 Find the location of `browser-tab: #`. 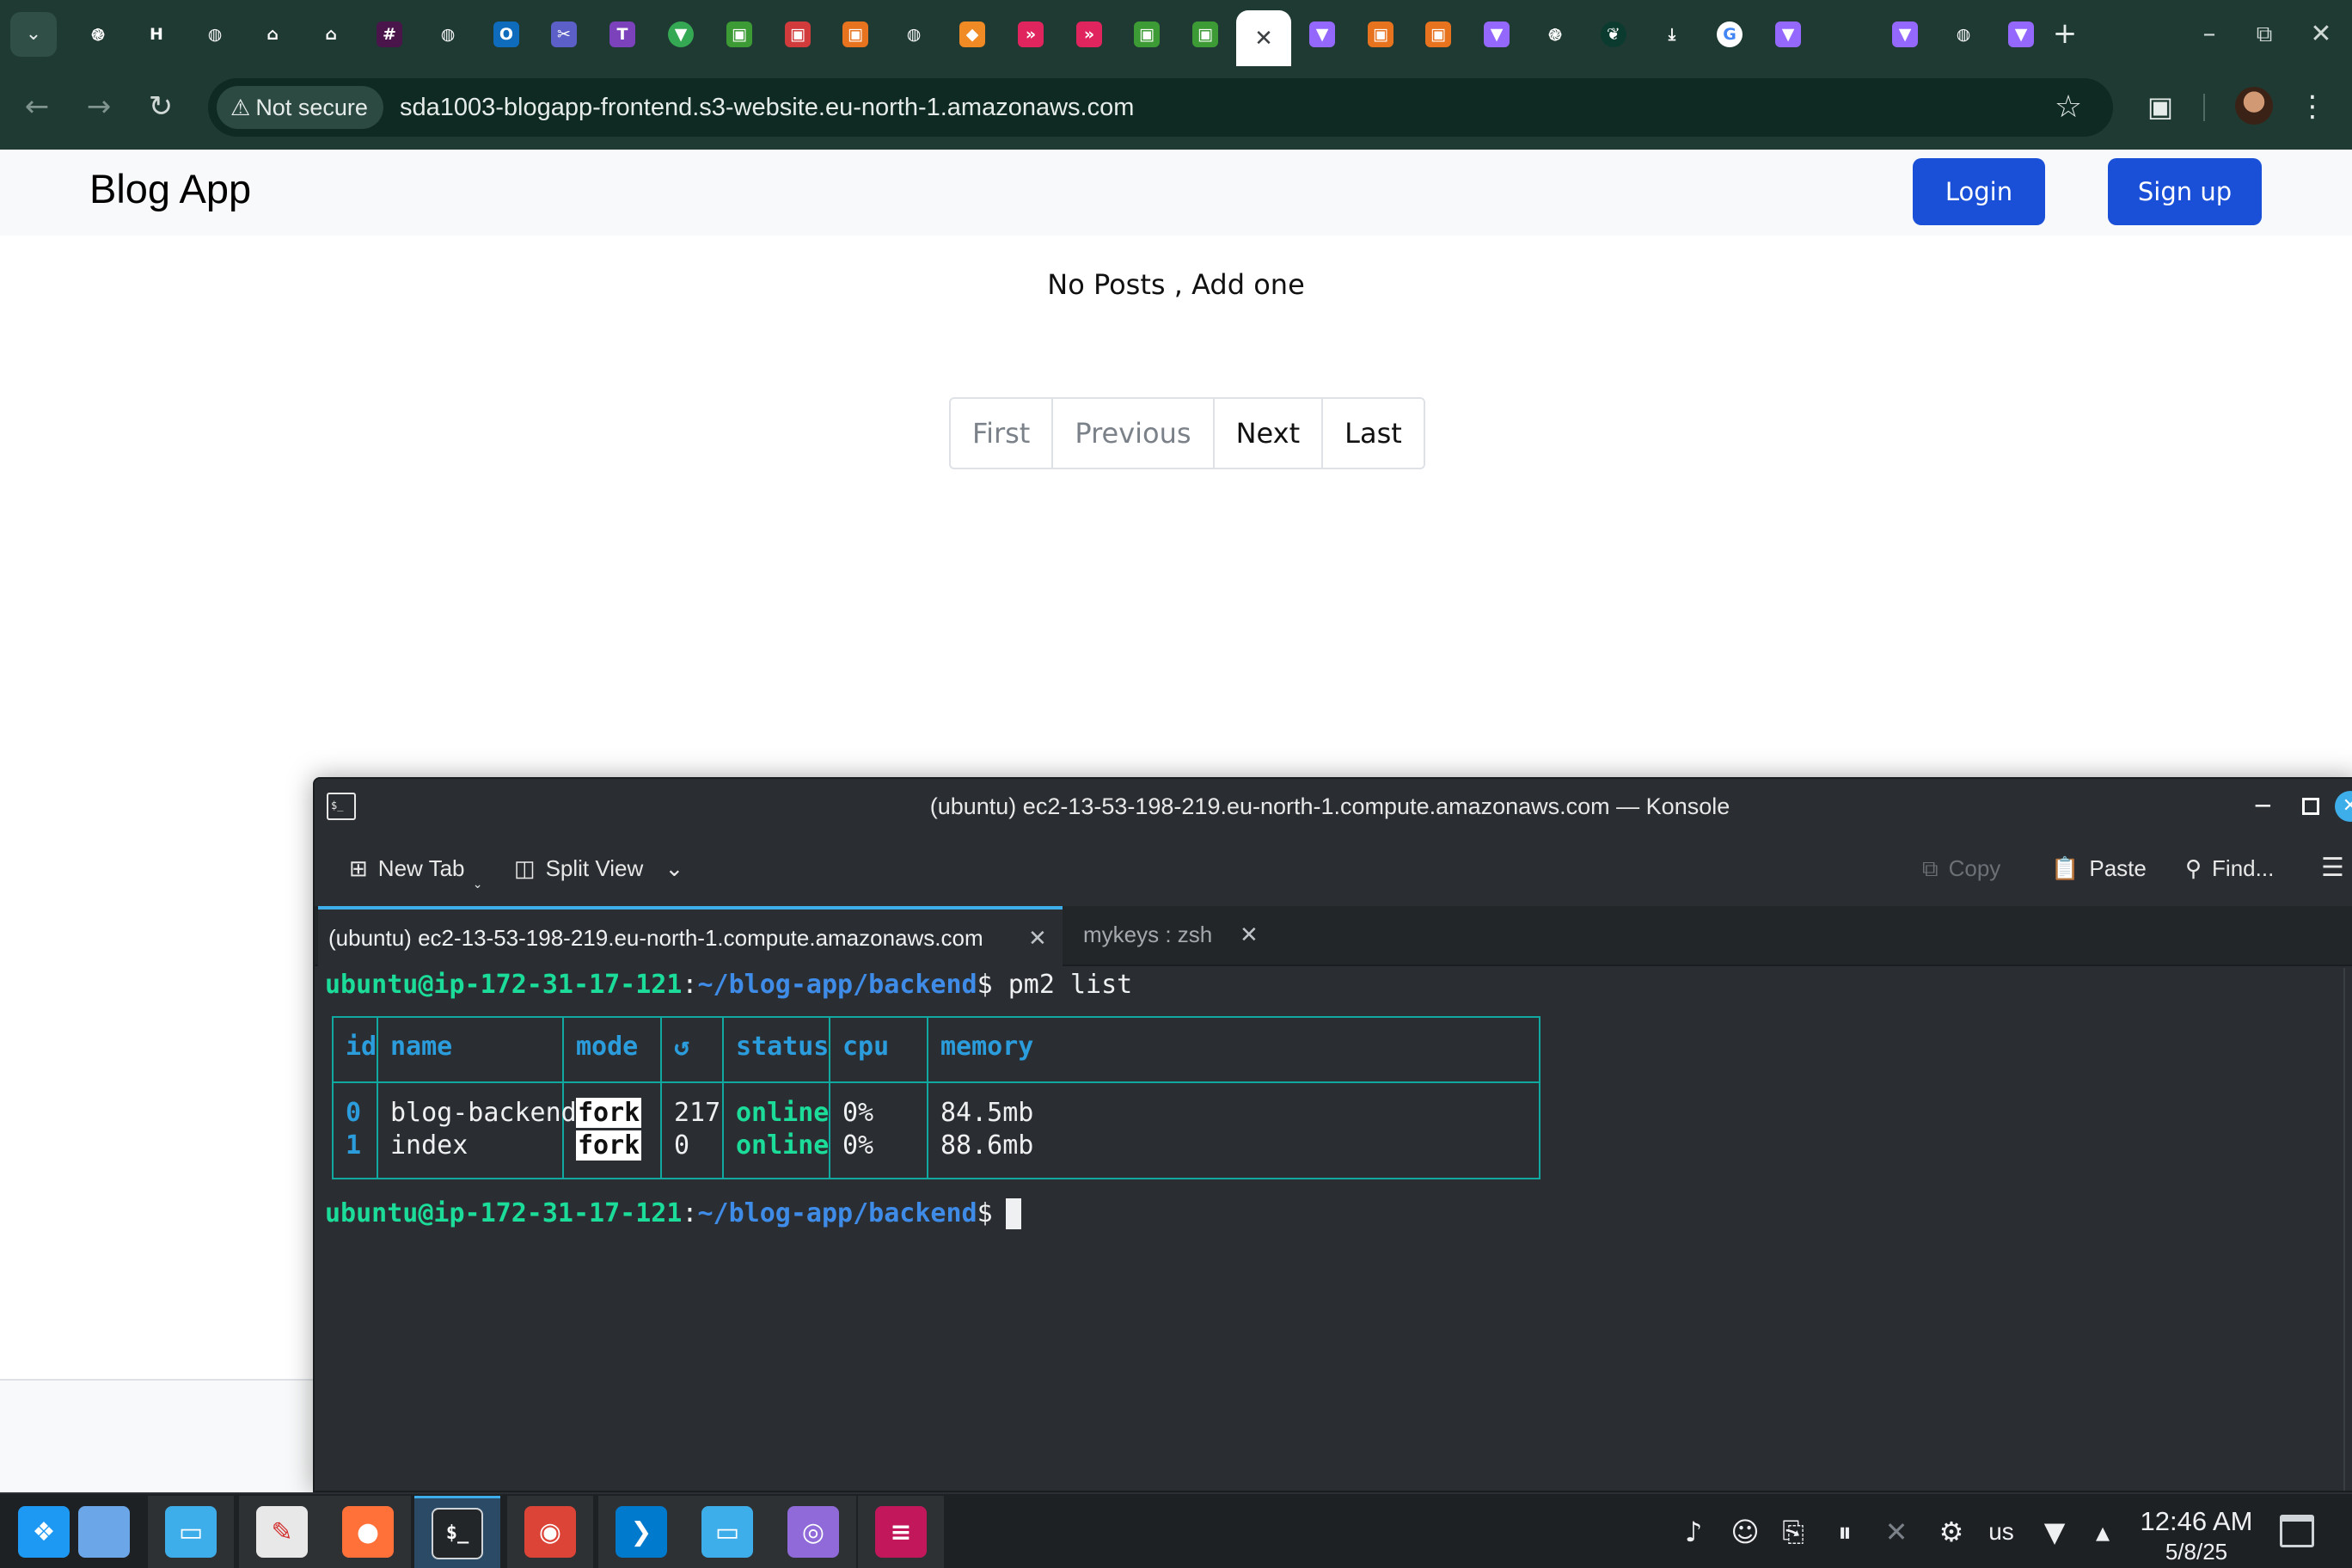

browser-tab: # is located at coordinates (389, 34).